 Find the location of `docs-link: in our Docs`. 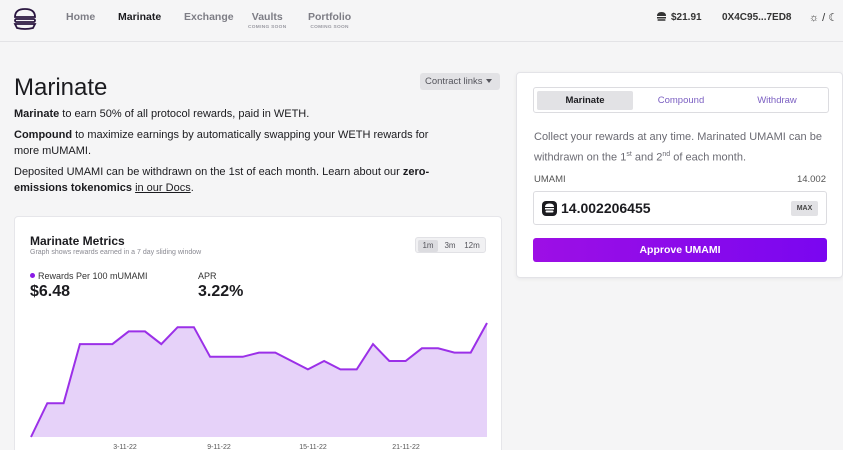

docs-link: in our Docs is located at coordinates (163, 188).